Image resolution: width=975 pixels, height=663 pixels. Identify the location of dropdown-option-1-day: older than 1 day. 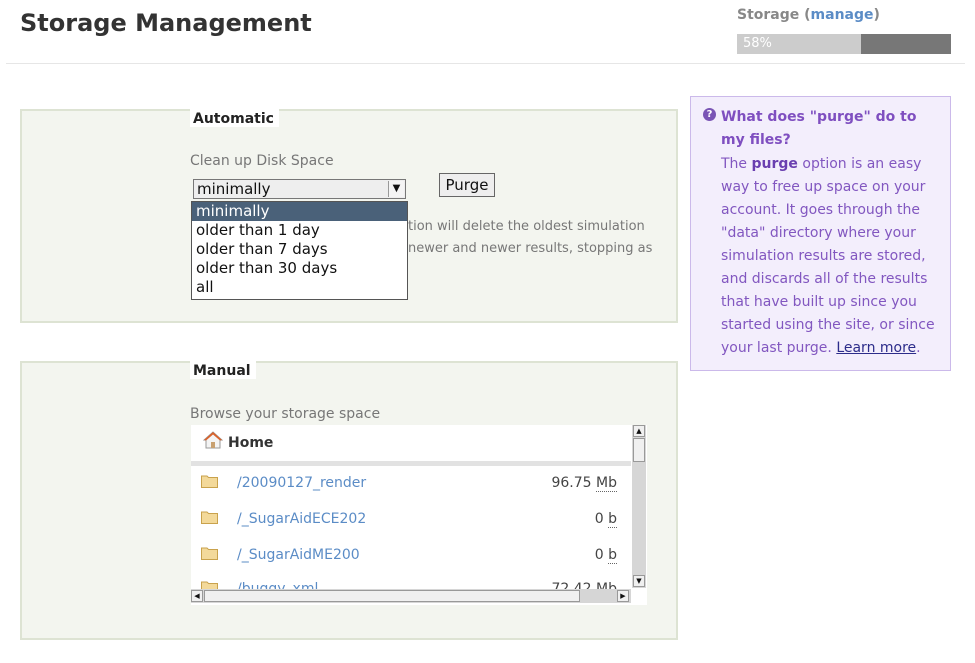
(299, 230).